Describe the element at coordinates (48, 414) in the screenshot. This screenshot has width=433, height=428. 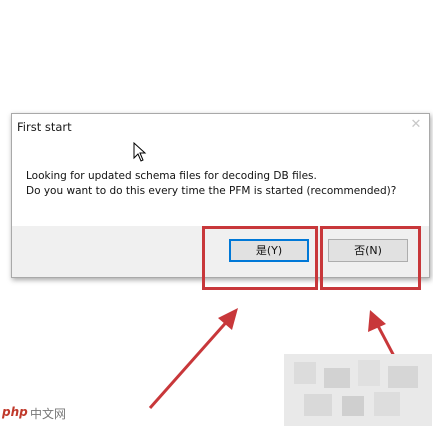
I see `watermark-text: 中文网` at that location.